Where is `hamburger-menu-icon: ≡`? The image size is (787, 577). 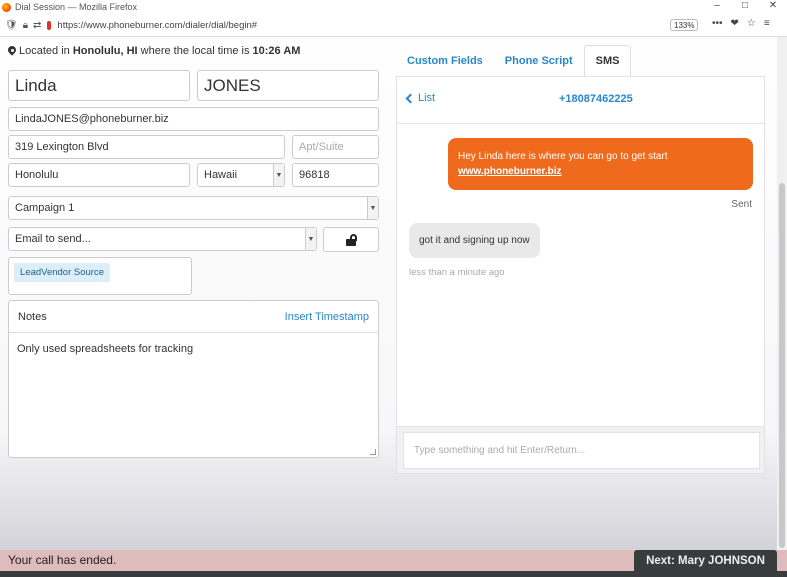
hamburger-menu-icon: ≡ is located at coordinates (767, 23).